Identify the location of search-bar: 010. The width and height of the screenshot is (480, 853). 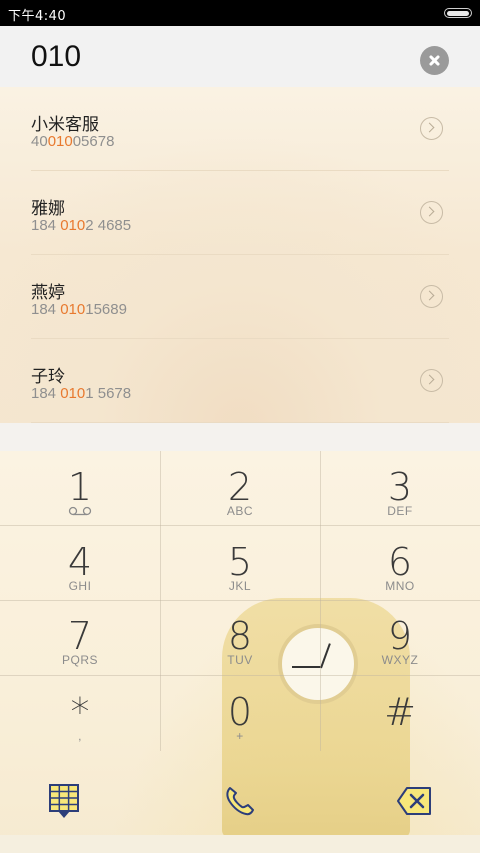
(240, 57).